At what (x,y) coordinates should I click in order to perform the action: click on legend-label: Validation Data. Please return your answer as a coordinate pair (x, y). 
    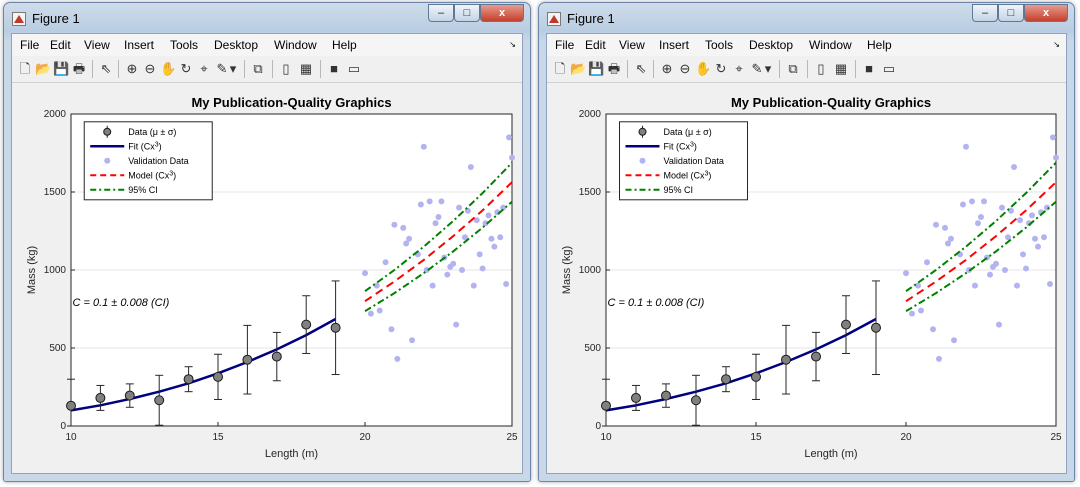
    Looking at the image, I should click on (158, 161).